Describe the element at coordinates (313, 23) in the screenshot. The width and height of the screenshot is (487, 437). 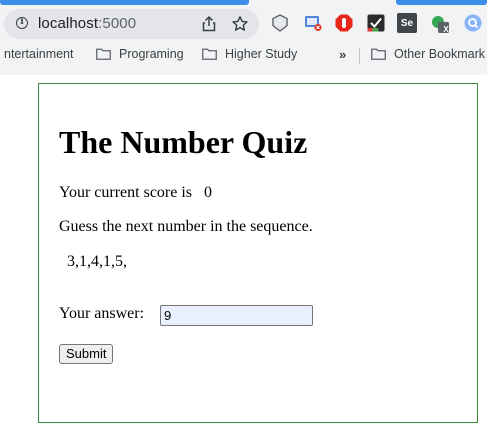
I see `cast-extension-icon` at that location.